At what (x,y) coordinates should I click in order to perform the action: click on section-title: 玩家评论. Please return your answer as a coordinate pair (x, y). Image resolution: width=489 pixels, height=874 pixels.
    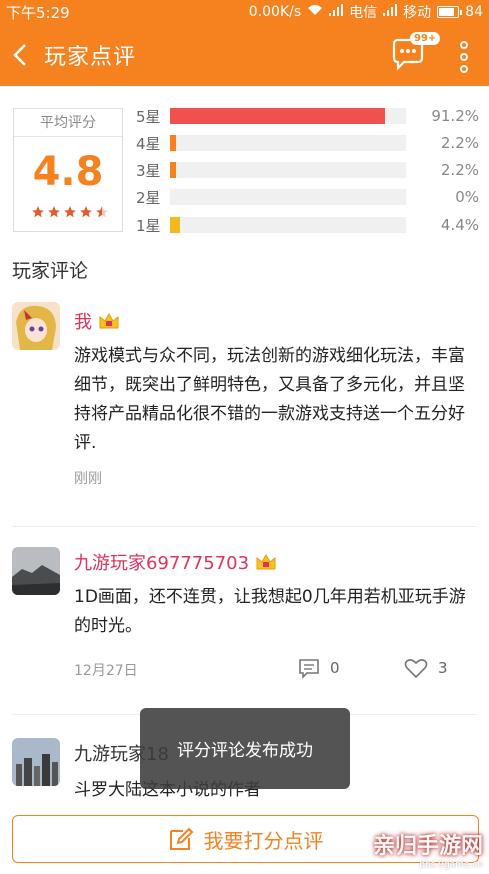
    Looking at the image, I should click on (50, 271).